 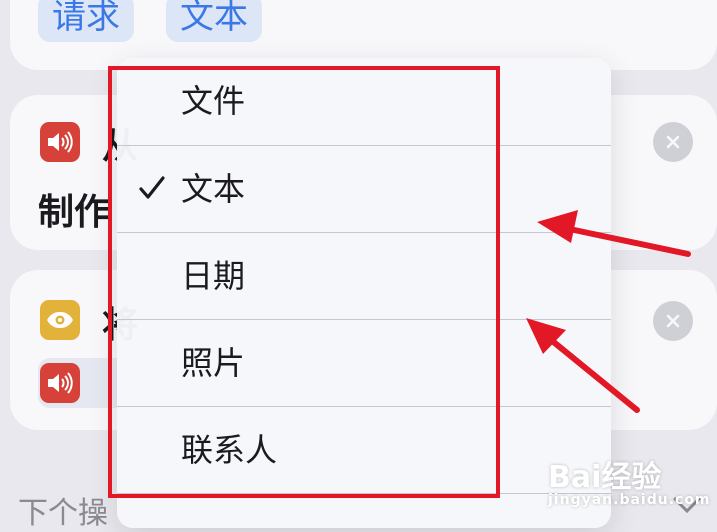 I want to click on watermark-url: jingyan.baidu.com, so click(x=629, y=500).